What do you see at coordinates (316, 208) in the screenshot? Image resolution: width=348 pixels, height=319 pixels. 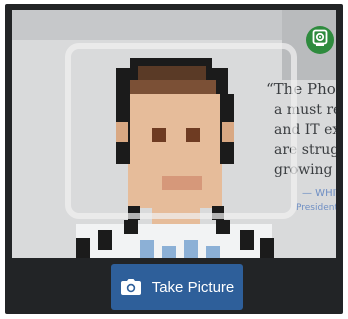 I see `poster-attribution: President and` at bounding box center [316, 208].